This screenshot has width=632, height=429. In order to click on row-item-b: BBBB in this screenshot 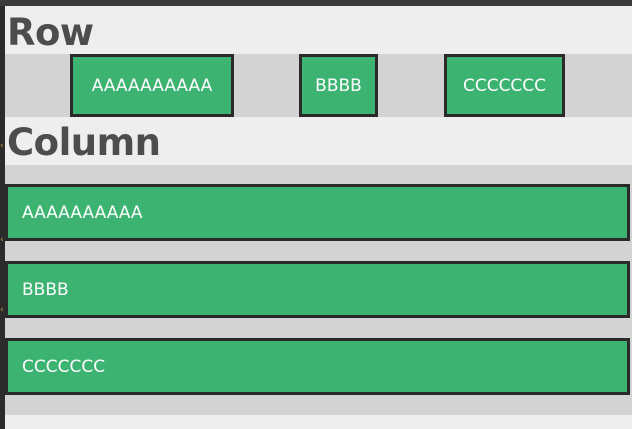, I will do `click(338, 85)`.